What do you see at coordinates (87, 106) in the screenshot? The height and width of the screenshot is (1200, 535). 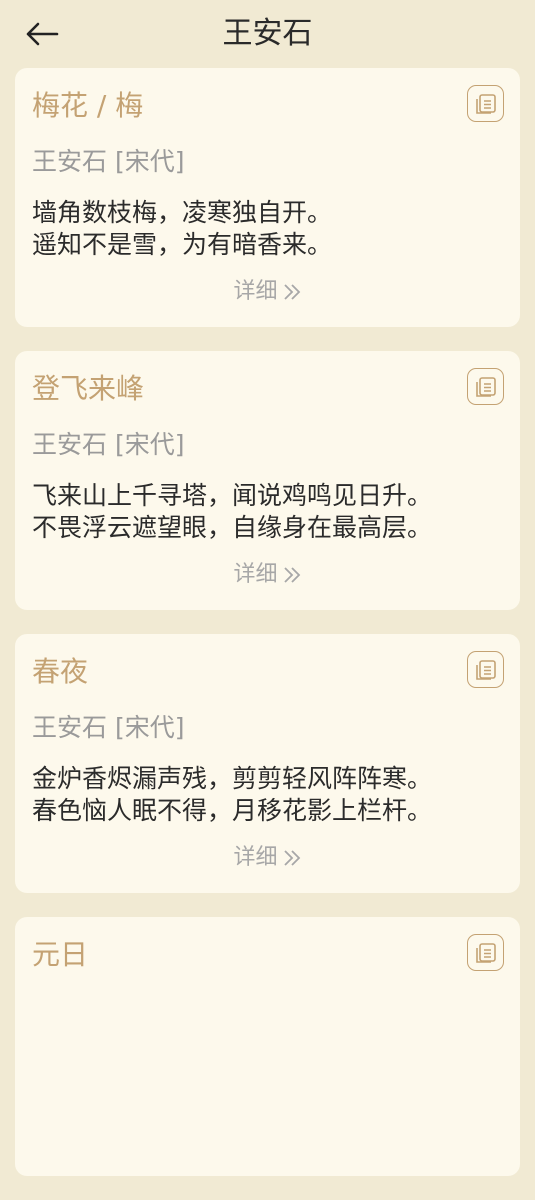 I see `poem-title: 梅花 / 梅` at bounding box center [87, 106].